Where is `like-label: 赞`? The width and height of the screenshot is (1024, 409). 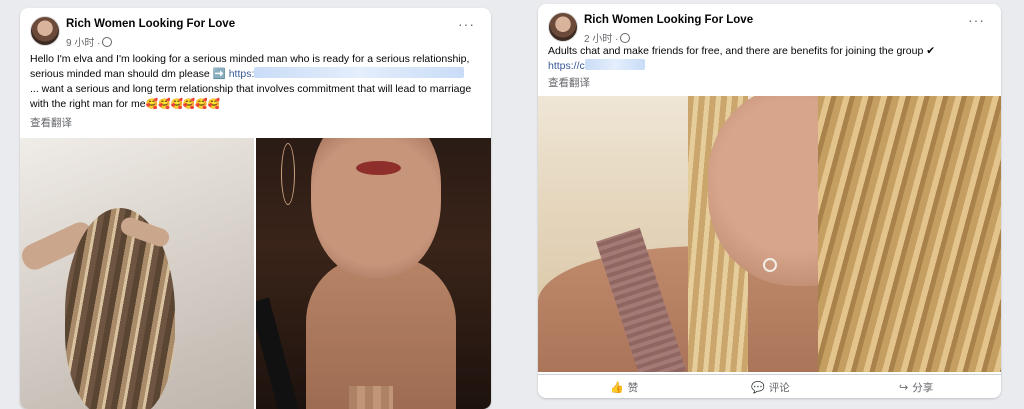 like-label: 赞 is located at coordinates (633, 388).